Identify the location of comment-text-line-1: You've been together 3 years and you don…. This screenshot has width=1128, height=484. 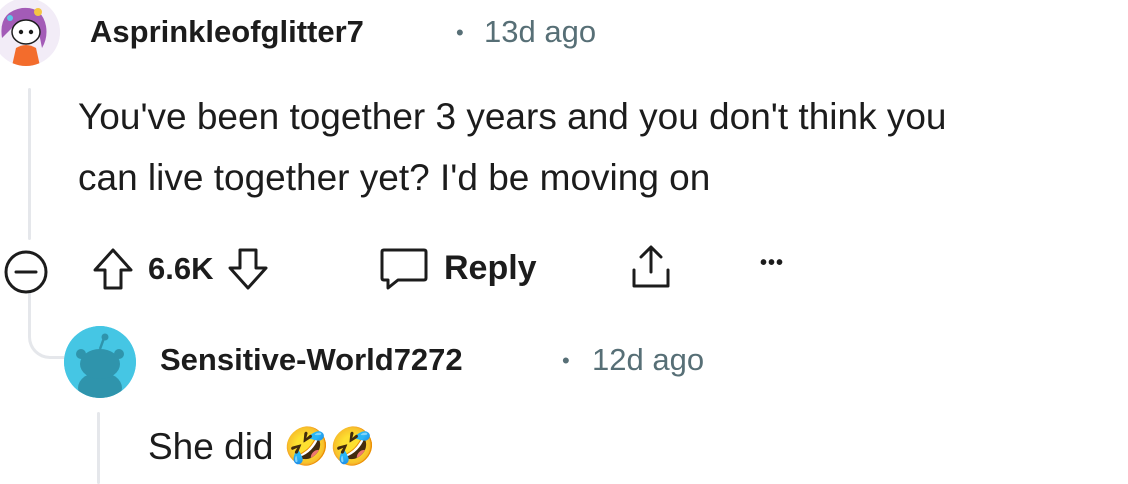
(512, 116).